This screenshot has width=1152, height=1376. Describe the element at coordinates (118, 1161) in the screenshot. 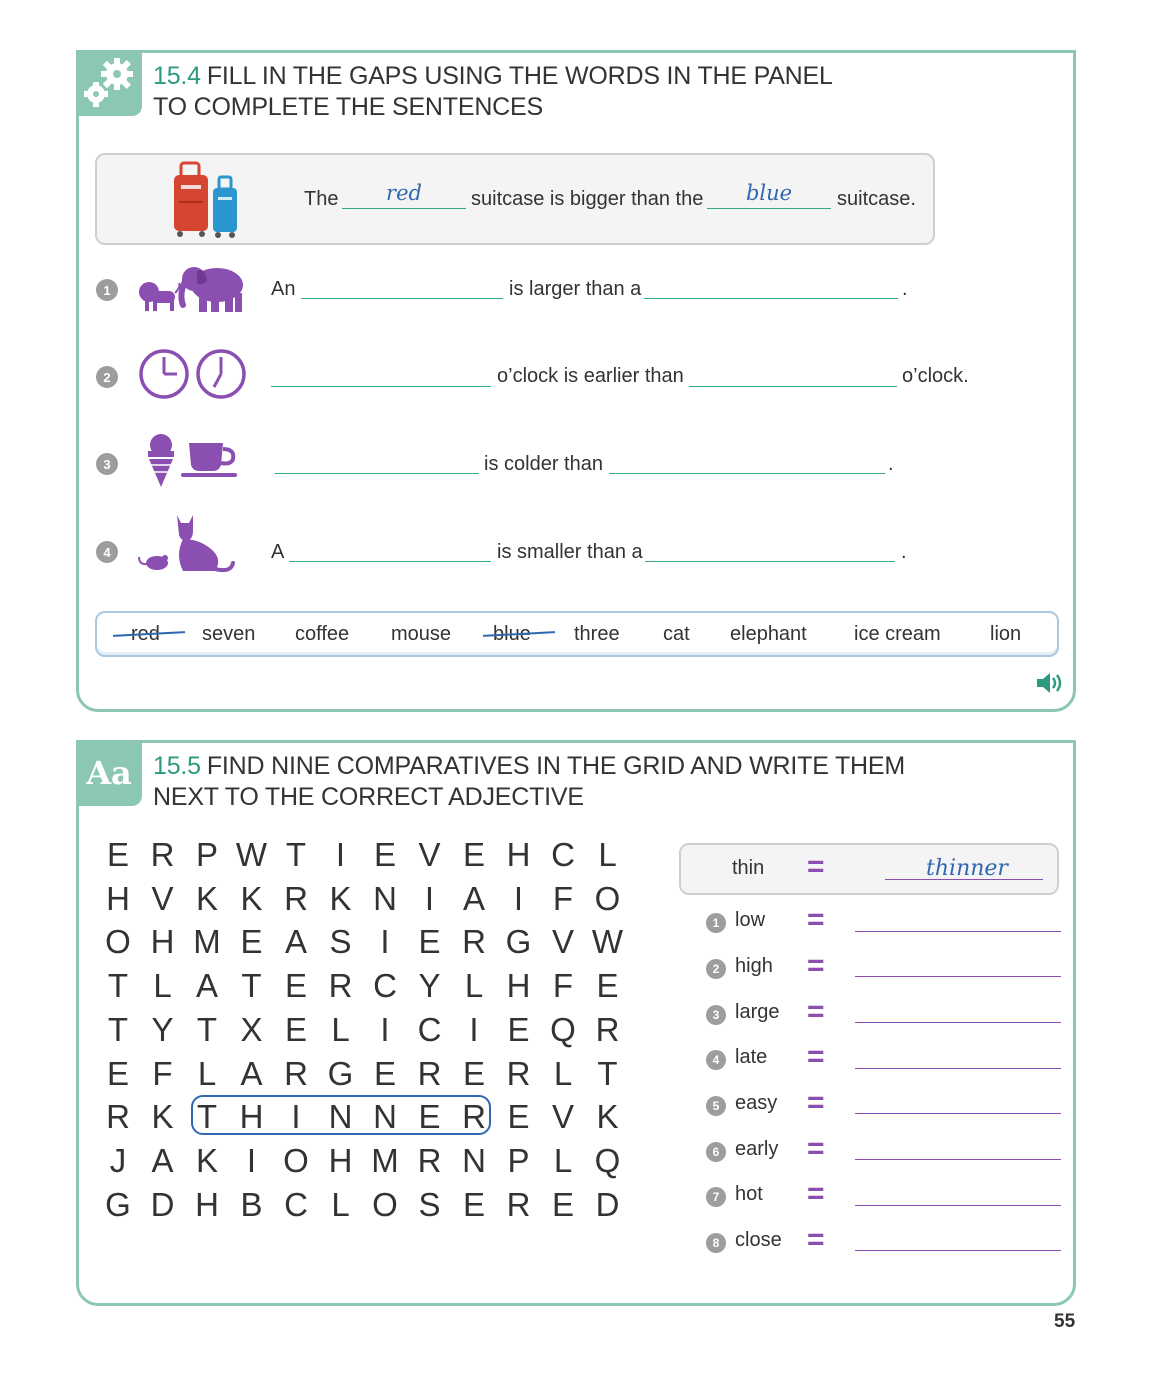

I see `grid-letter: J` at that location.